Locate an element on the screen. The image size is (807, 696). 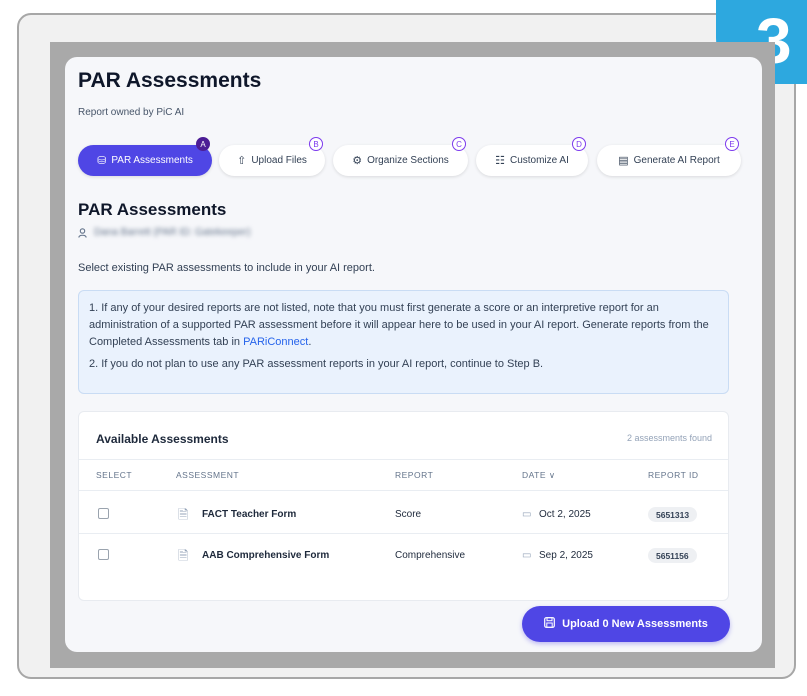
database-icon: ⛁ is located at coordinates (102, 161).